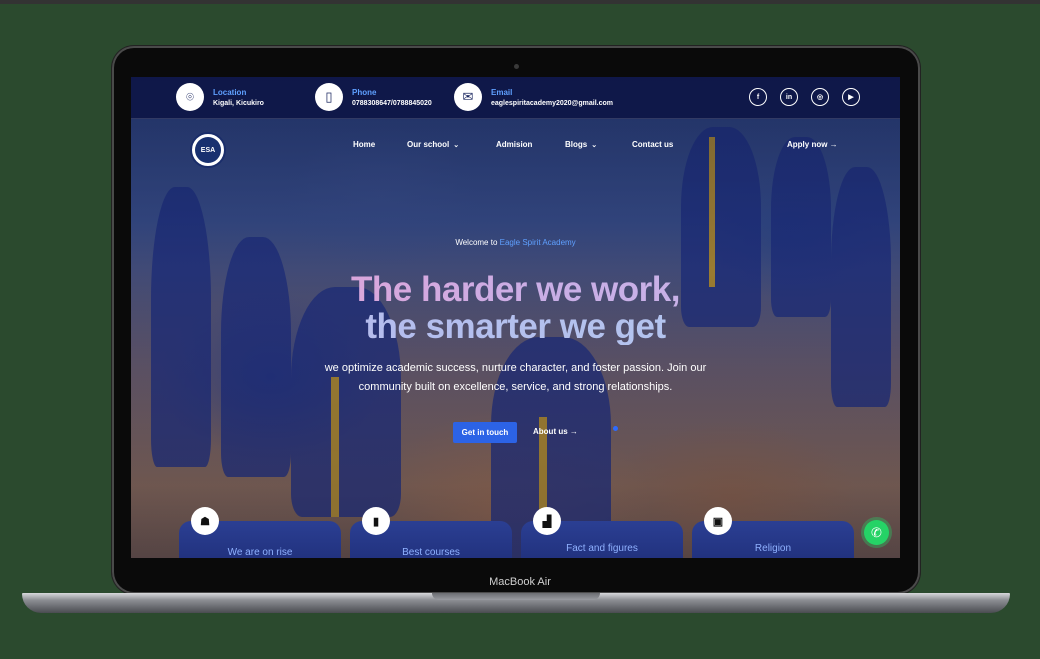 The height and width of the screenshot is (659, 1040). I want to click on card-title: Best courses, so click(431, 552).